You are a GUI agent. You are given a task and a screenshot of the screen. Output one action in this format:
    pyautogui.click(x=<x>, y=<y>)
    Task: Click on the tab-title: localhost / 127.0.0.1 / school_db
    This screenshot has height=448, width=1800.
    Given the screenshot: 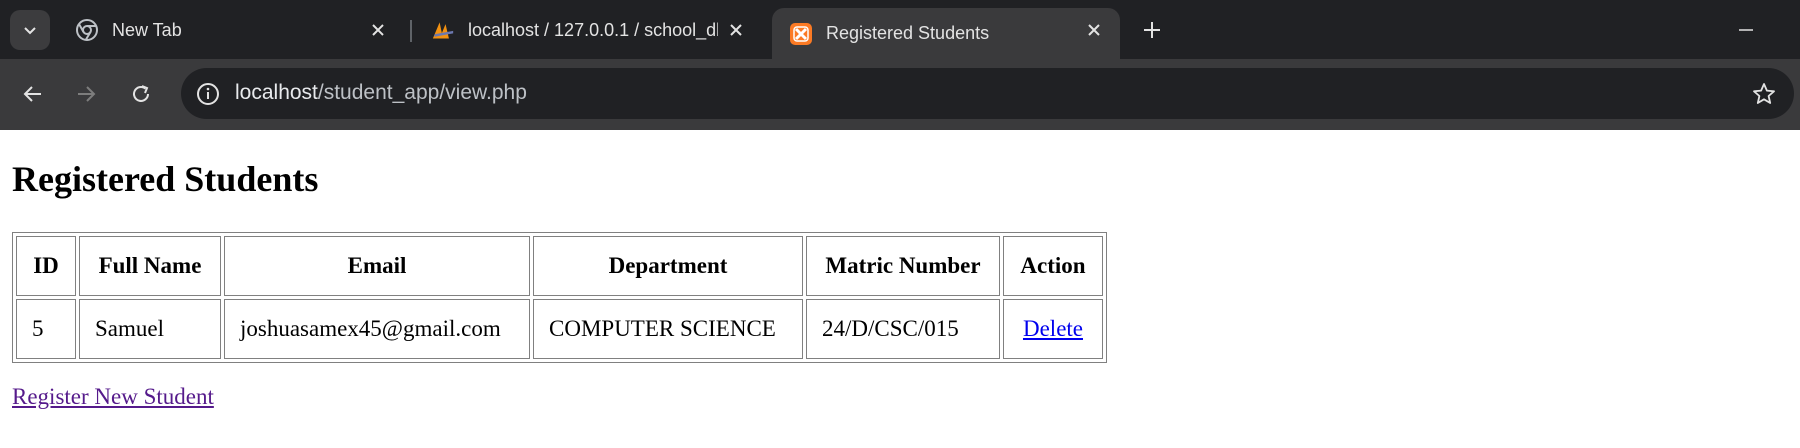 What is the action you would take?
    pyautogui.click(x=593, y=29)
    